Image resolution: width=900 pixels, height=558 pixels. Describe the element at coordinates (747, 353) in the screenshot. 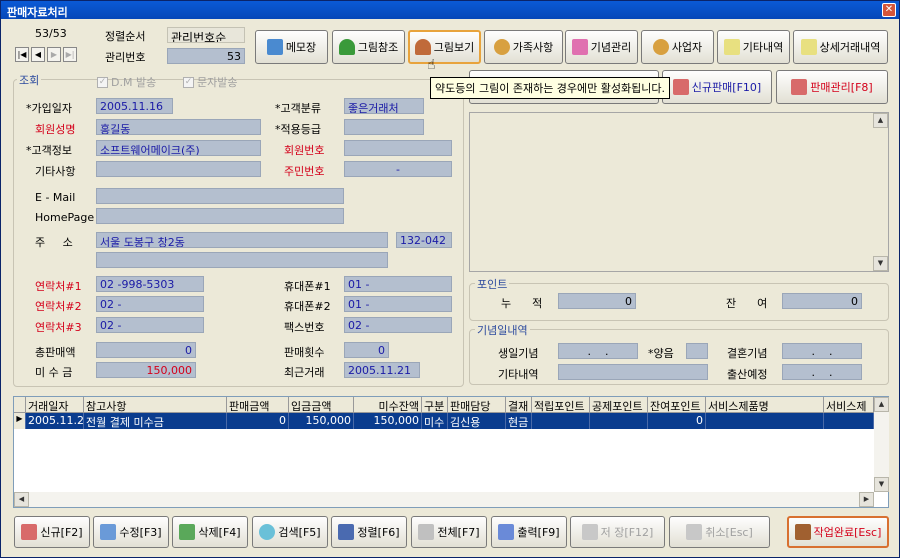

I see `wedding-label: 결혼기념` at that location.